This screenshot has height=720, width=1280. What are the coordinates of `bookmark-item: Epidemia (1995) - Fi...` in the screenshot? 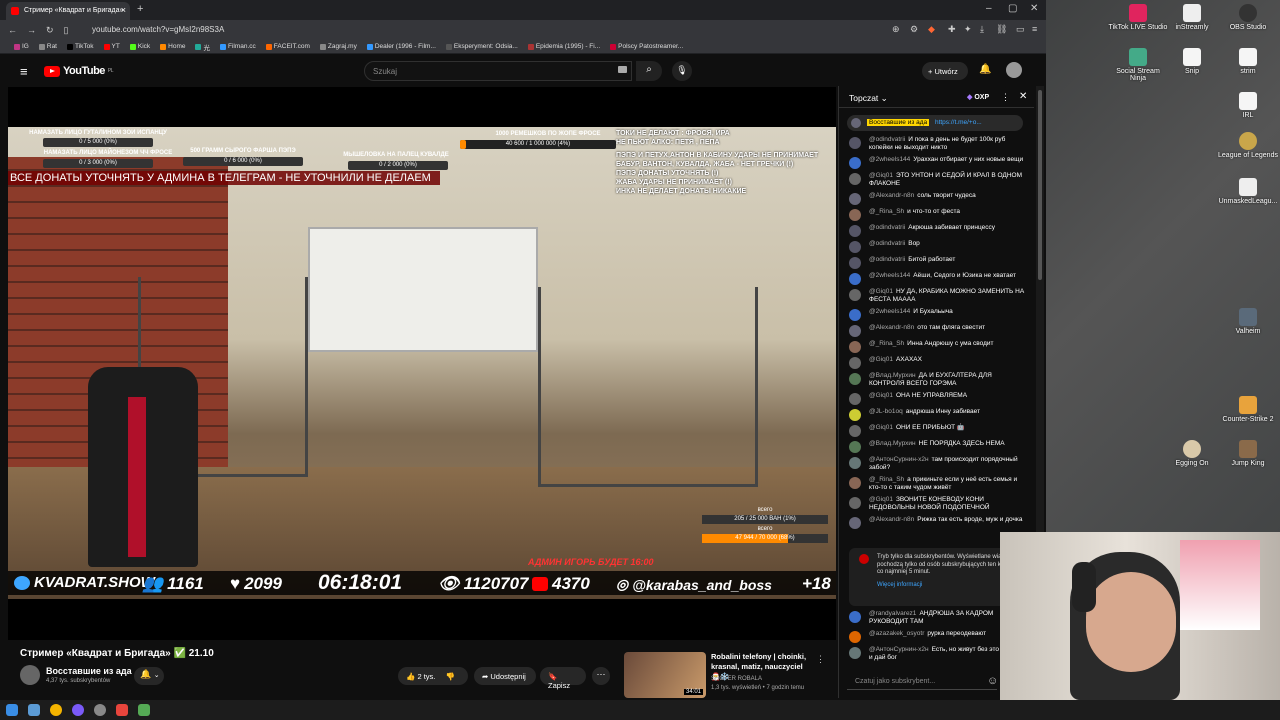 It's located at (563, 46).